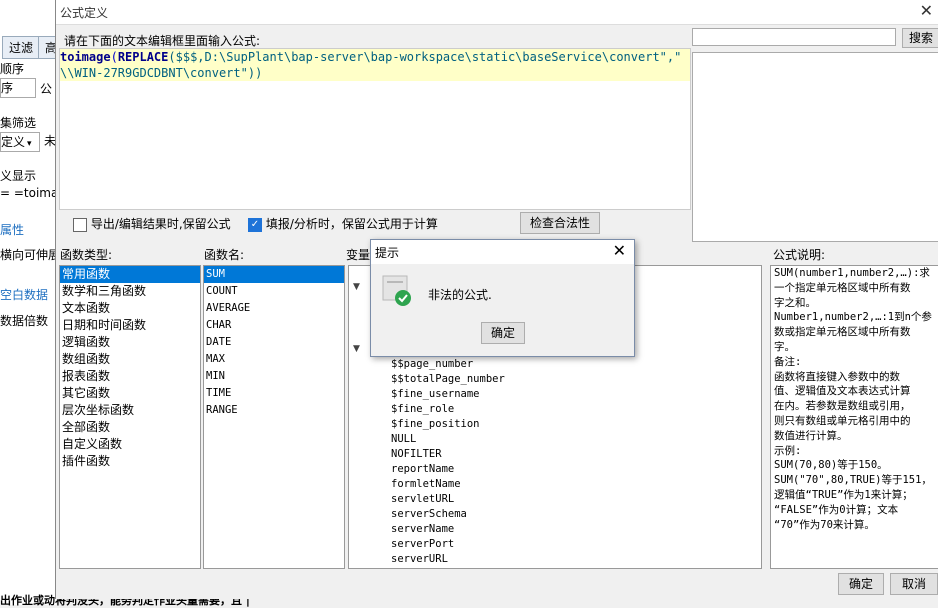 Image resolution: width=938 pixels, height=608 pixels. Describe the element at coordinates (794, 37) in the screenshot. I see `search-input` at that location.